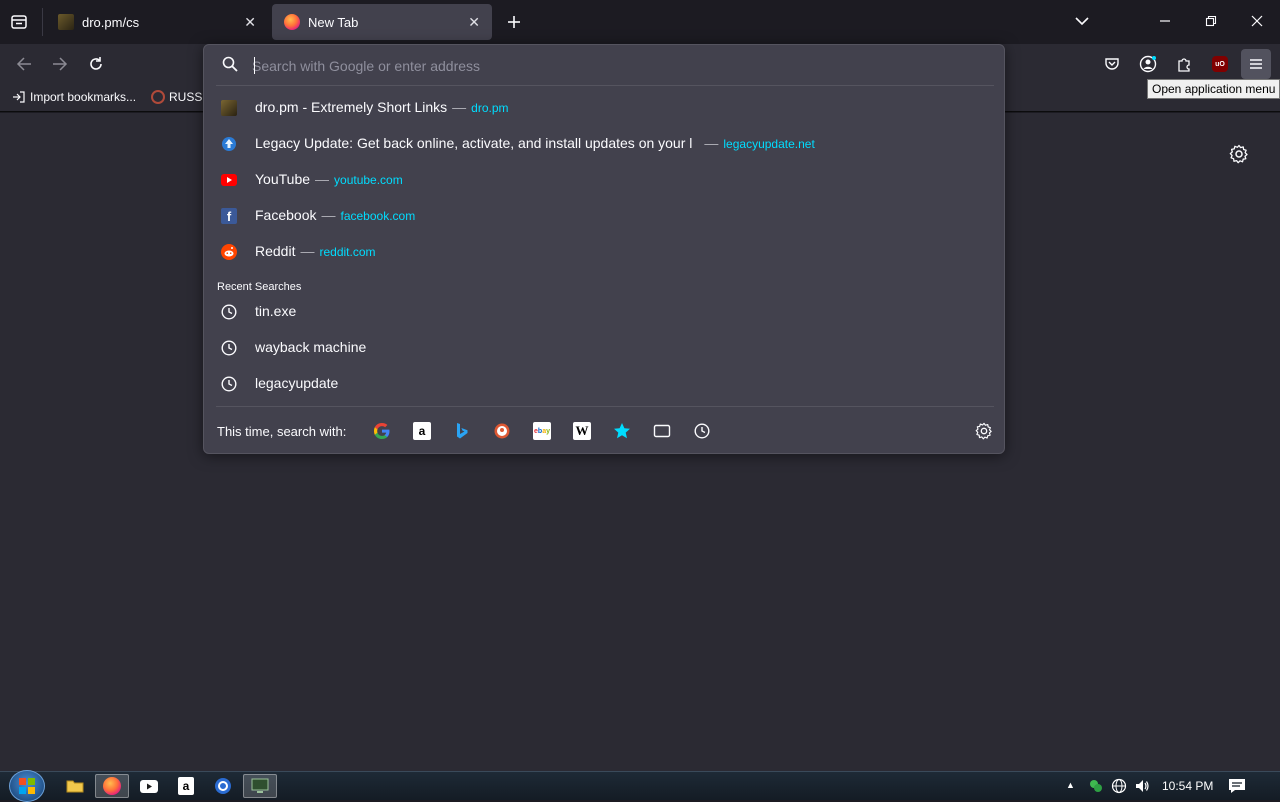 This screenshot has width=1280, height=802. Describe the element at coordinates (229, 216) in the screenshot. I see `facebook-favicon: f` at that location.